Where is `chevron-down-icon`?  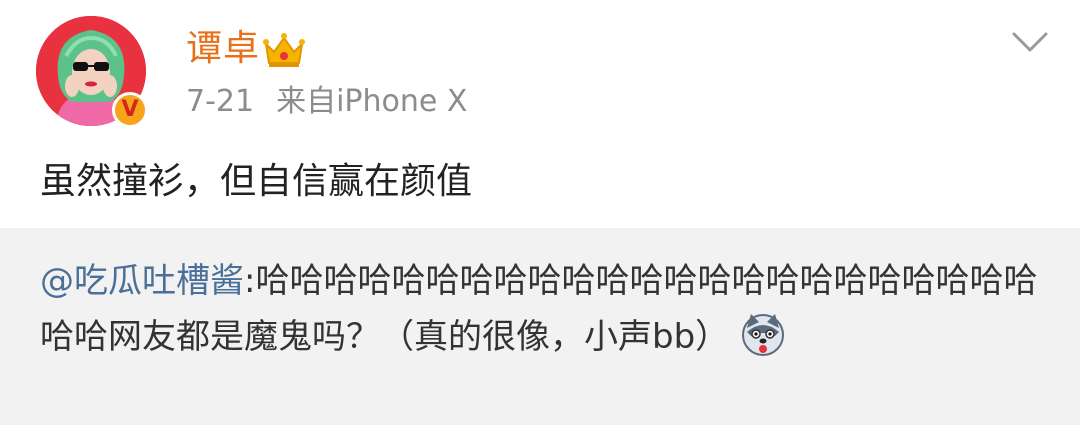
chevron-down-icon is located at coordinates (1030, 42).